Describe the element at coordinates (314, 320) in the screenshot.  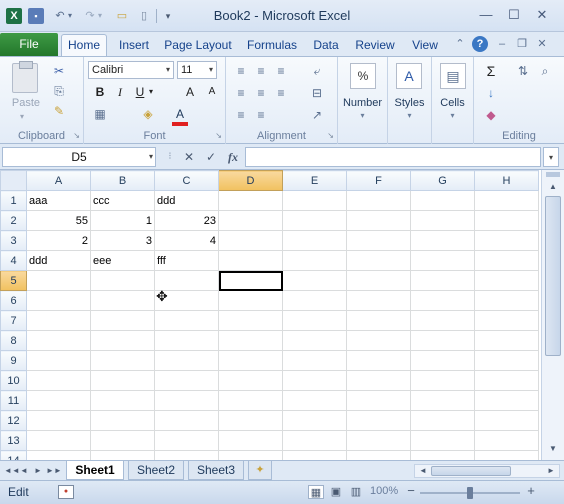
I see `cell-E7` at that location.